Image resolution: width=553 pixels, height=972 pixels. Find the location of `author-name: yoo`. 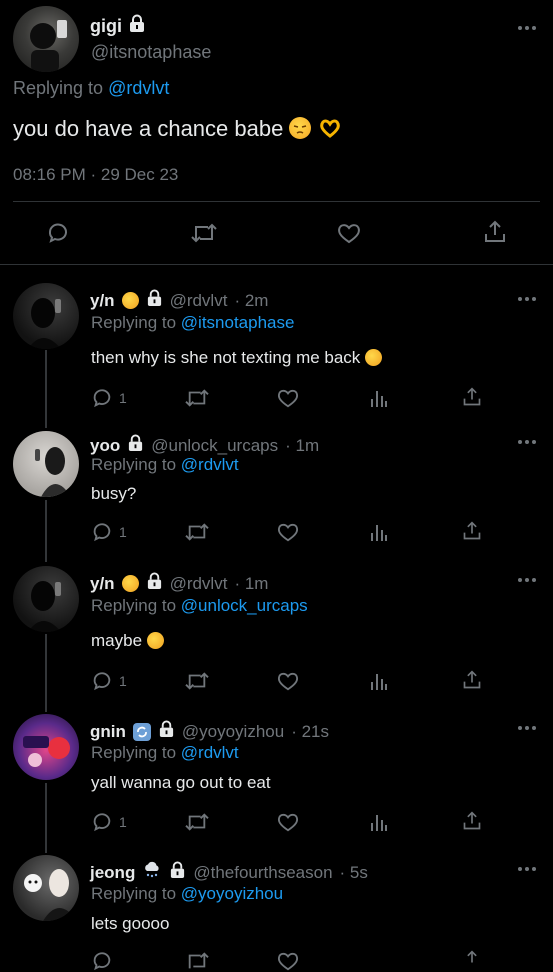

author-name: yoo is located at coordinates (105, 446).